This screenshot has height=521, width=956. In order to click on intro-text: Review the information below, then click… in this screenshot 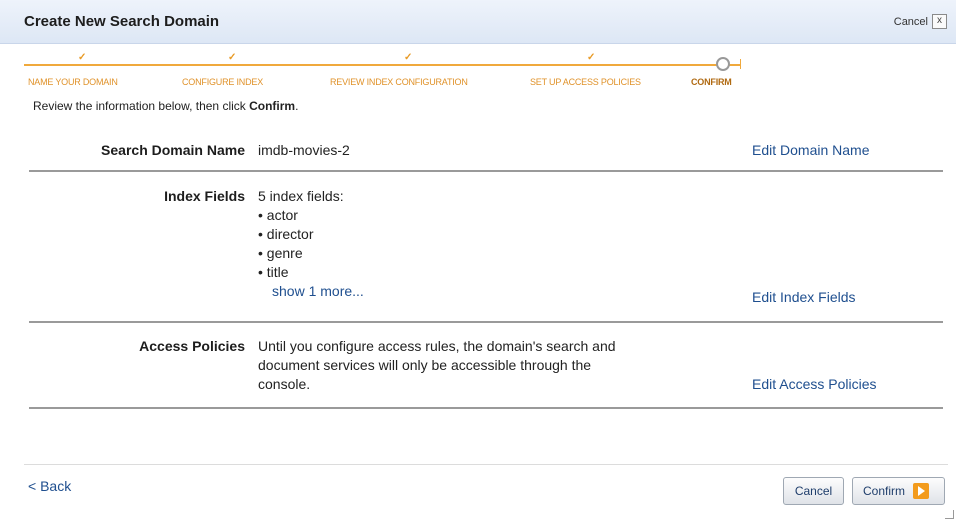, I will do `click(165, 106)`.